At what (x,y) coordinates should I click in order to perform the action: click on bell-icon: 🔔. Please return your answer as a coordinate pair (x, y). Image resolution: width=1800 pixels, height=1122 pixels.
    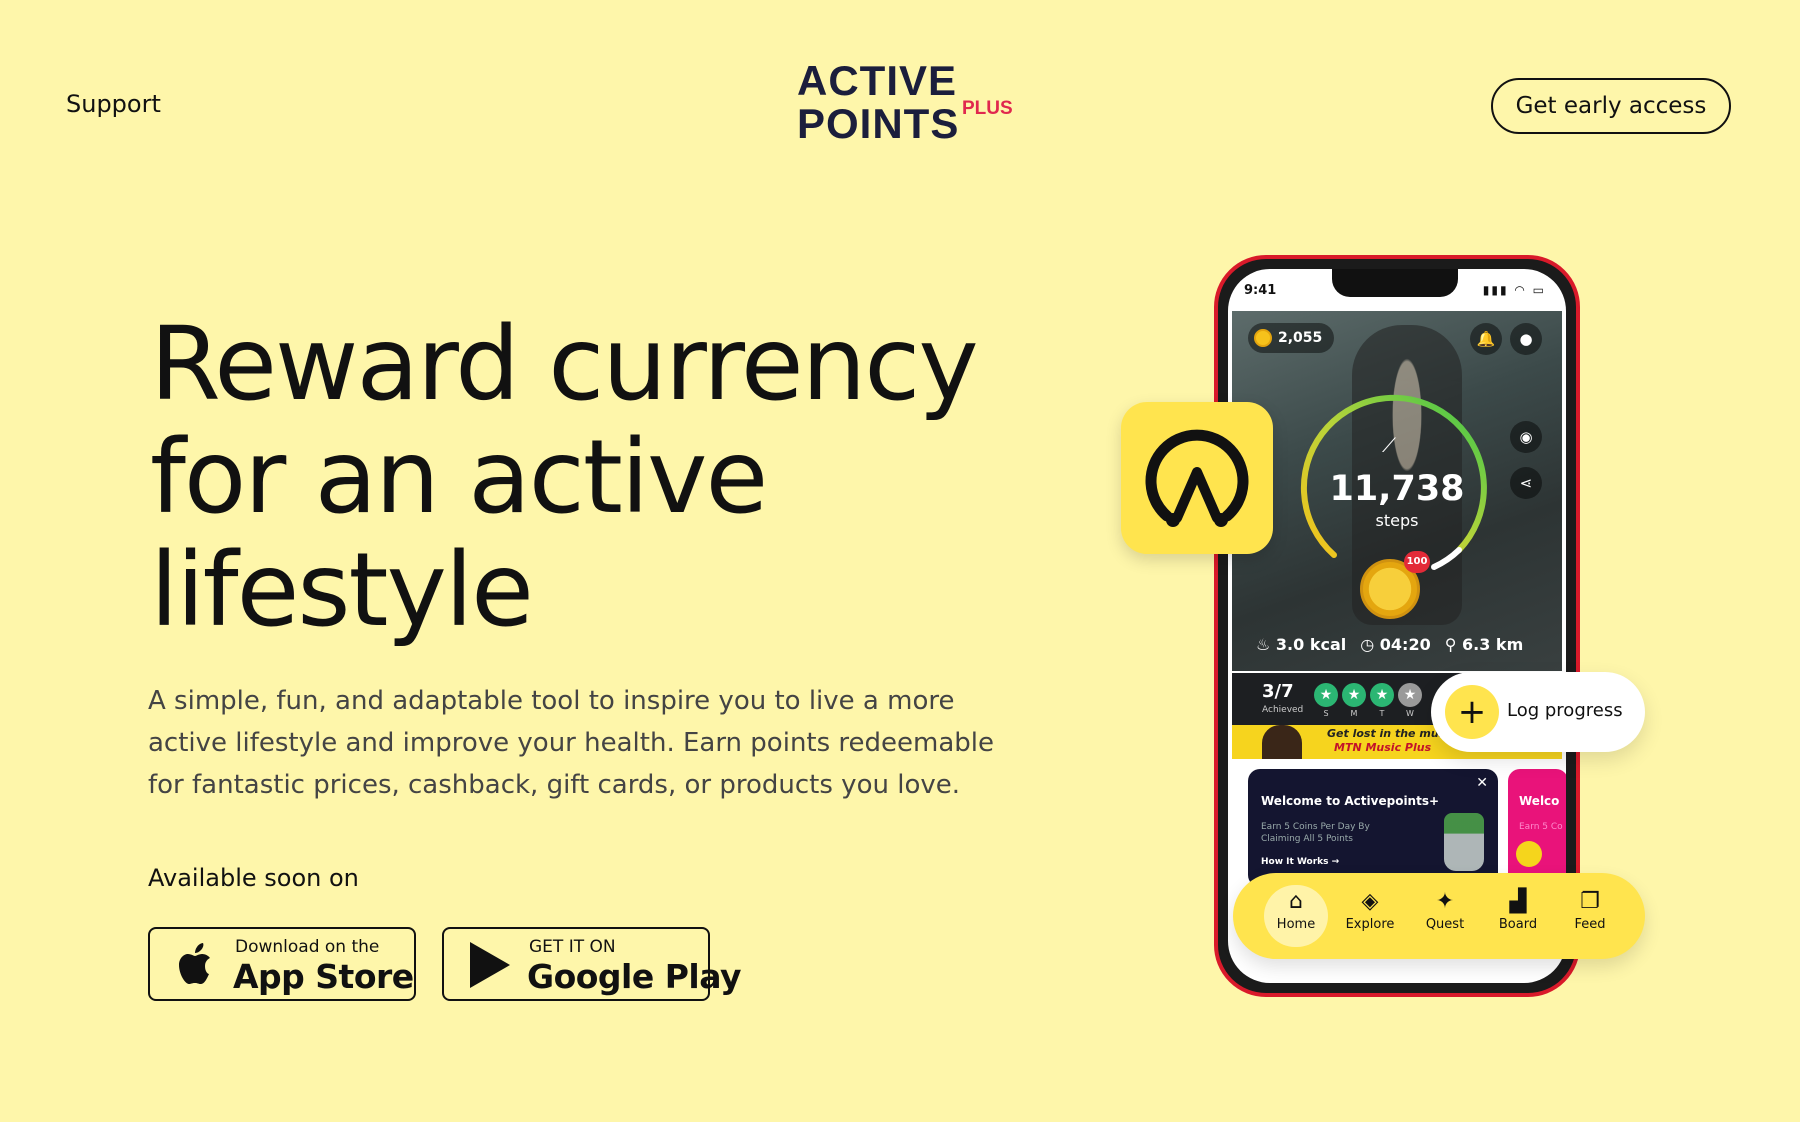
    Looking at the image, I should click on (1486, 339).